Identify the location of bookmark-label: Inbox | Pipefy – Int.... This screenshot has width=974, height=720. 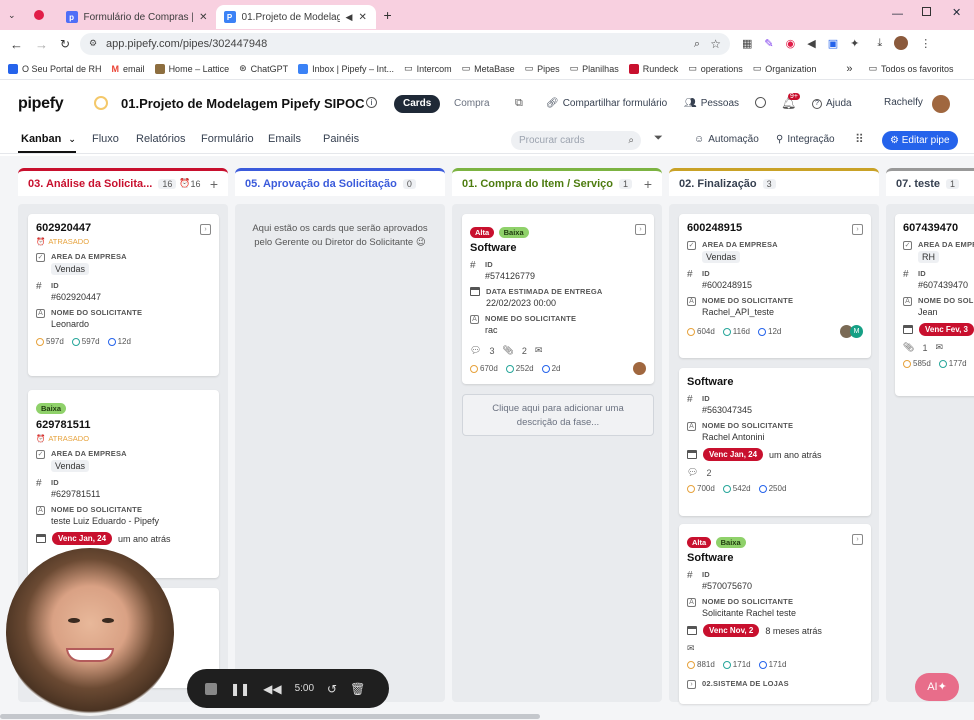
(353, 68).